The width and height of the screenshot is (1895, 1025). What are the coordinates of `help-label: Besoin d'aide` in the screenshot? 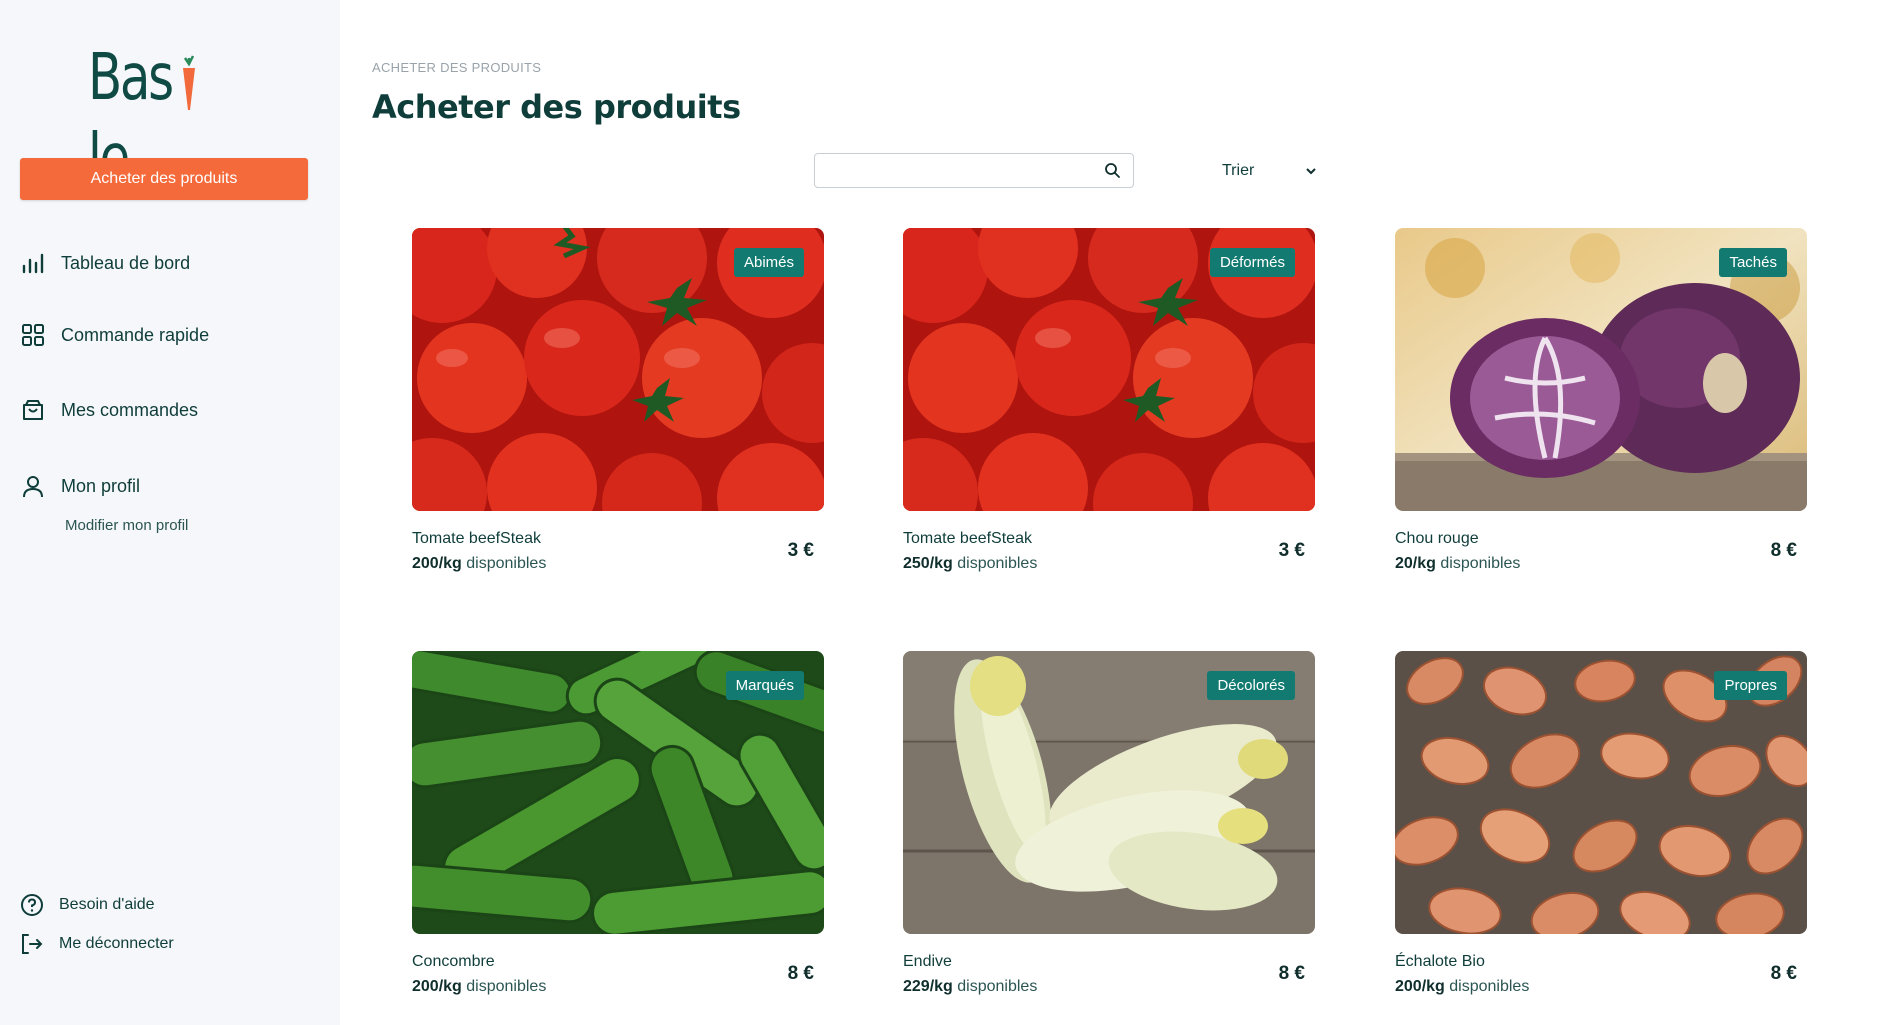 It's located at (107, 904).